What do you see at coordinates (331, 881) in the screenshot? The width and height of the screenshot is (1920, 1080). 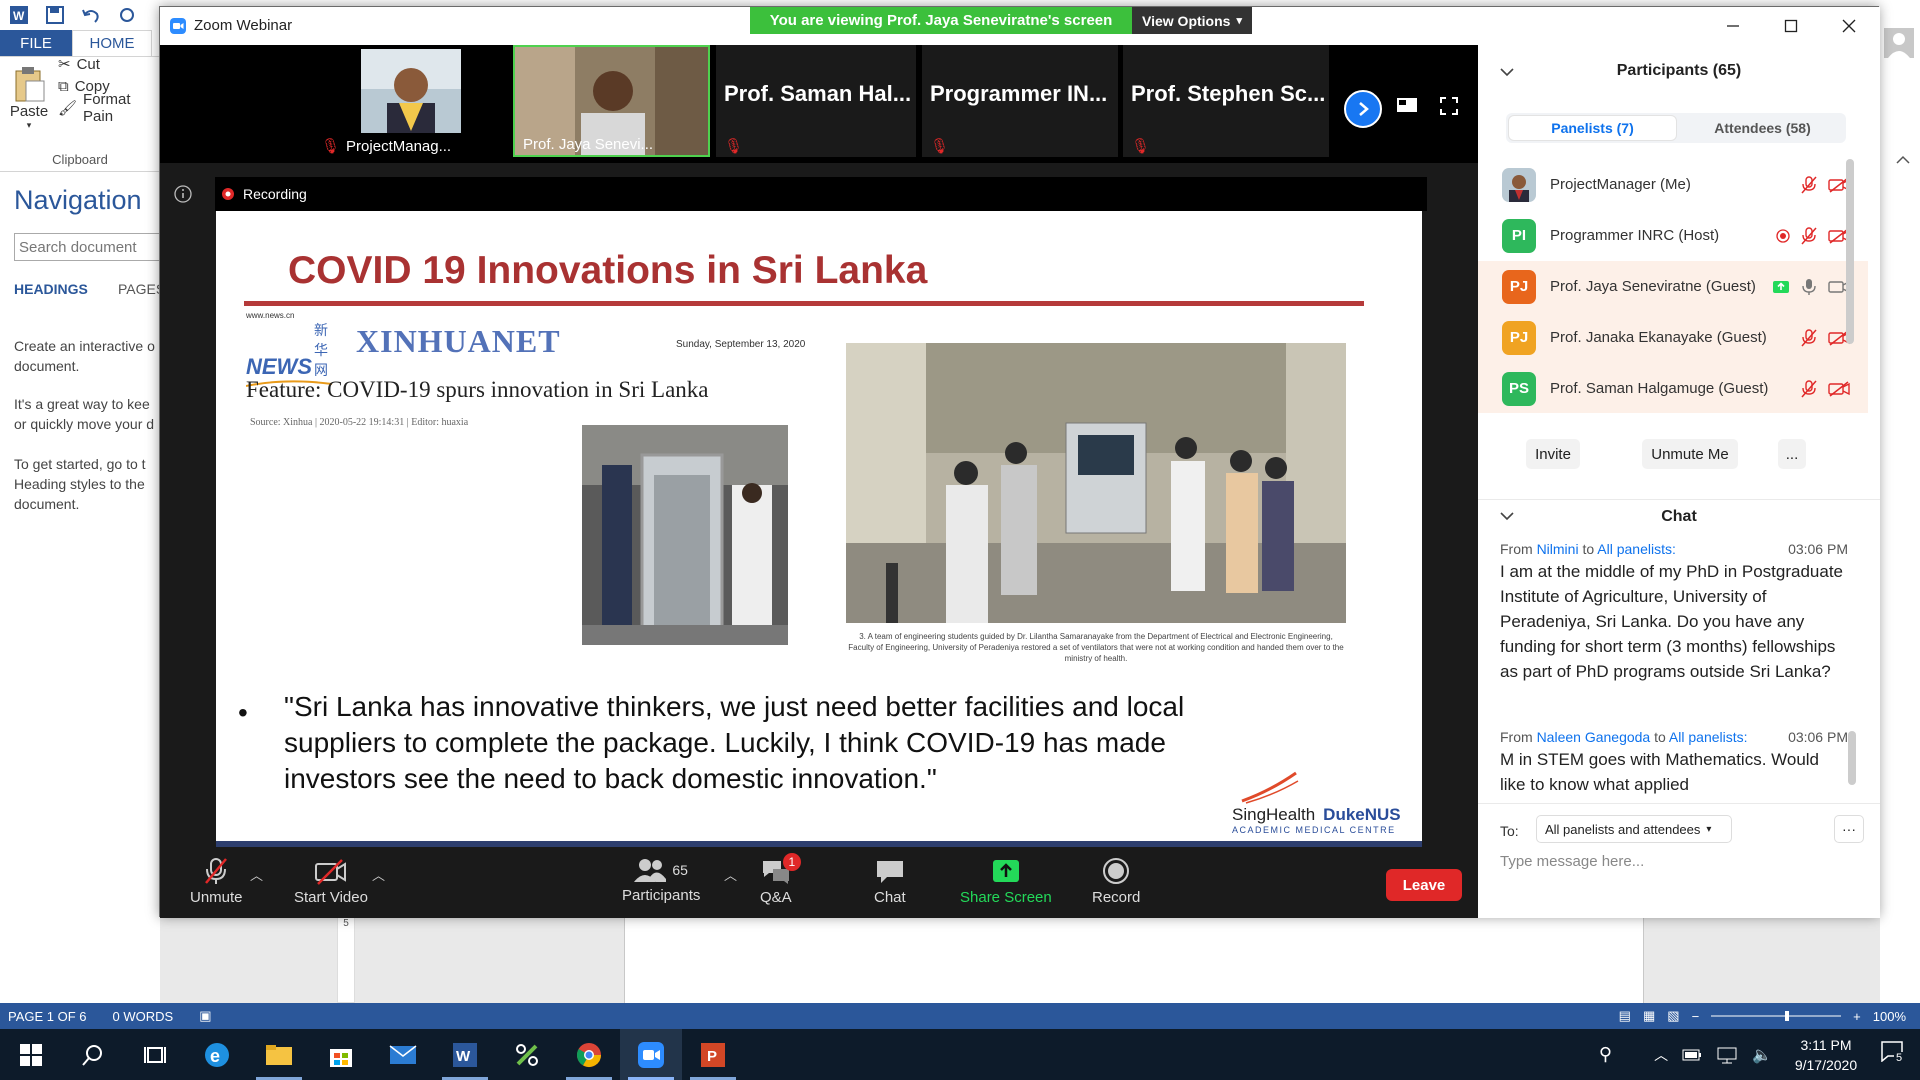 I see `start-video-button: Start Video` at bounding box center [331, 881].